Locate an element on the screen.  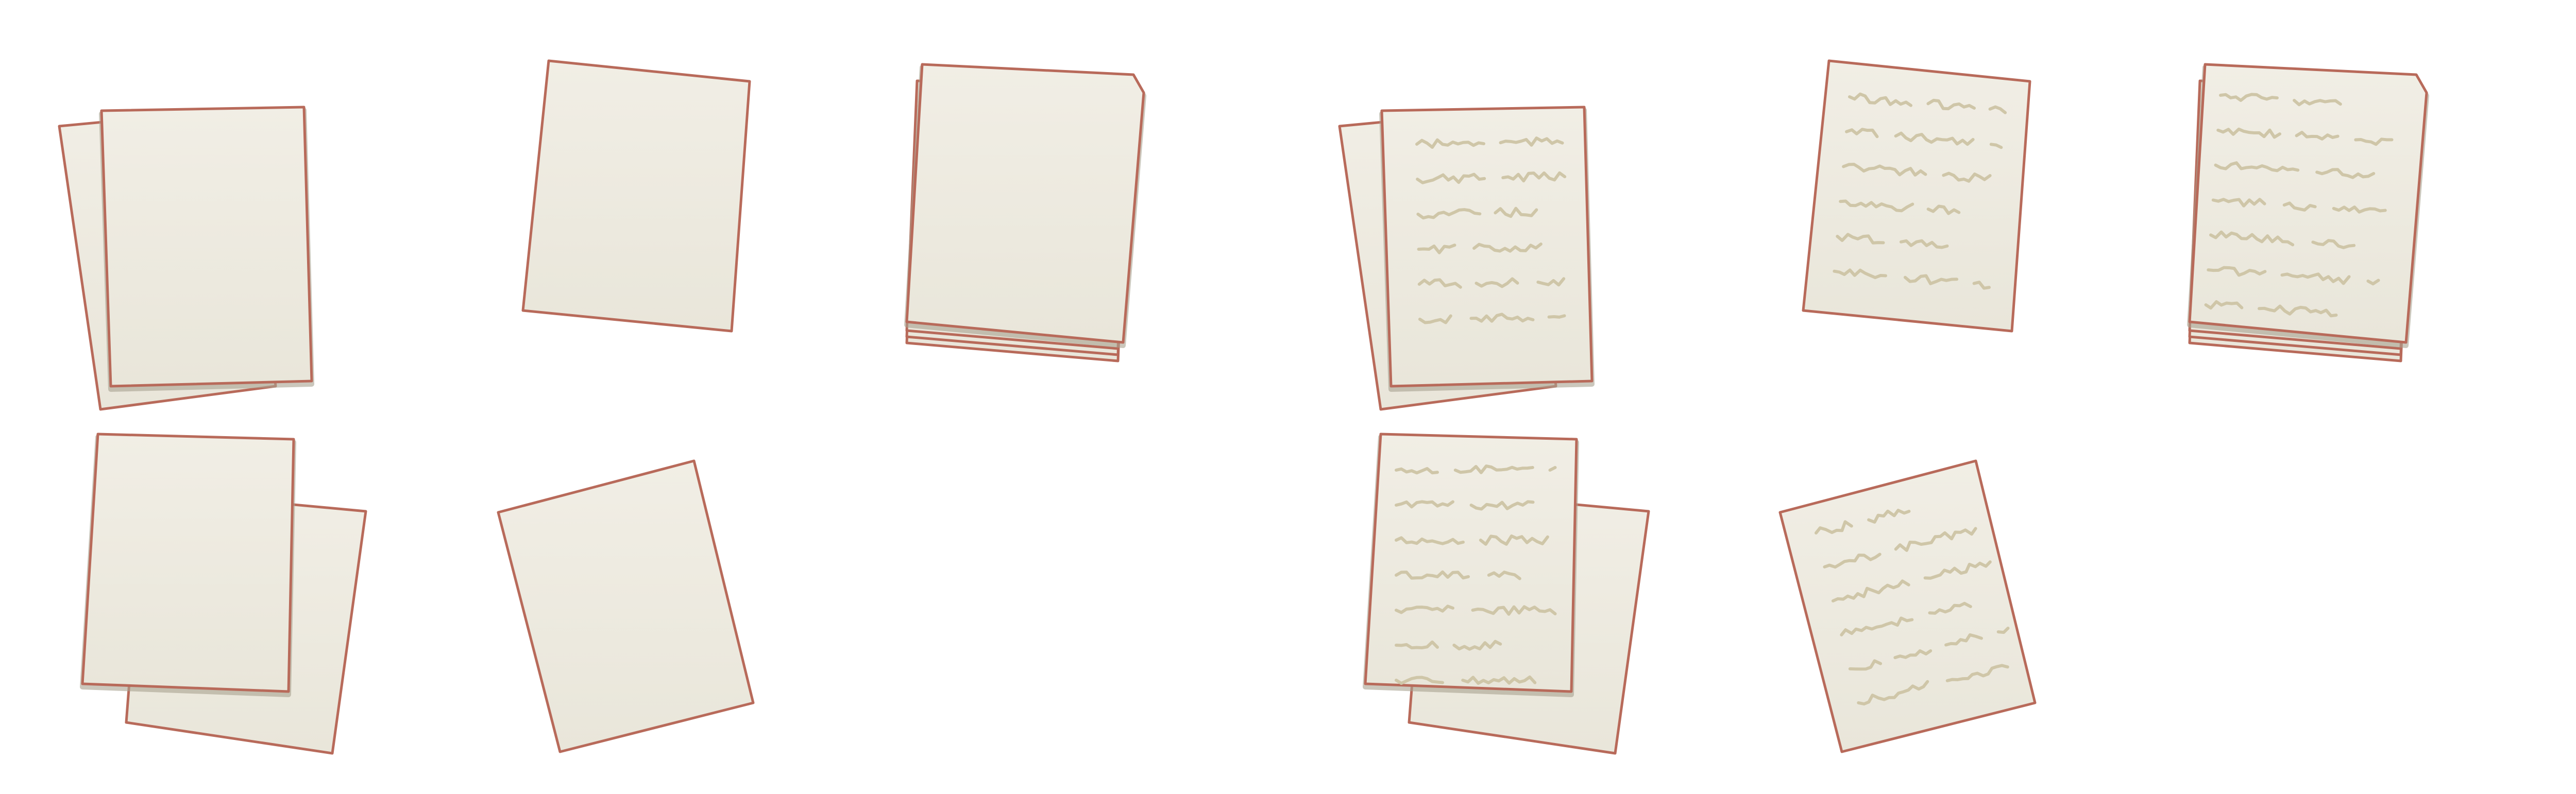
rotated-paper-blank-icon is located at coordinates (626, 606).